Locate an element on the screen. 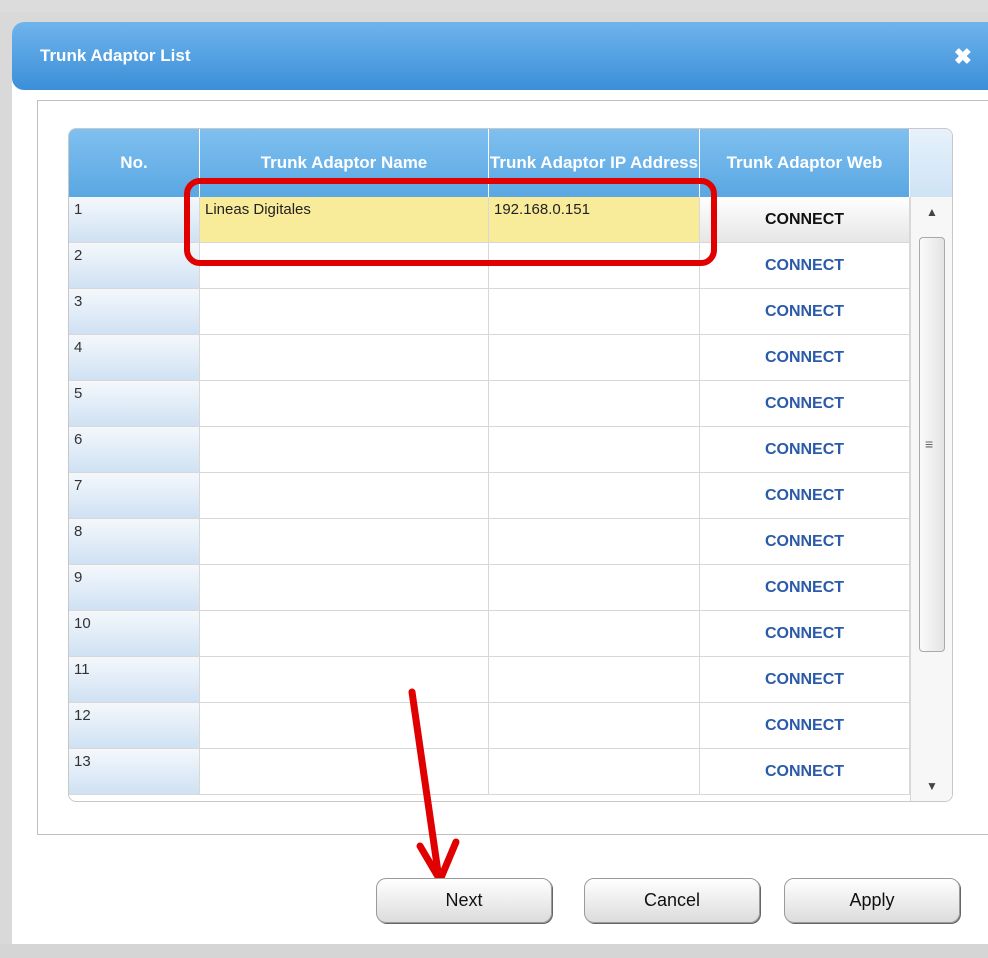  annotation-arrow-icon is located at coordinates (434, 786).